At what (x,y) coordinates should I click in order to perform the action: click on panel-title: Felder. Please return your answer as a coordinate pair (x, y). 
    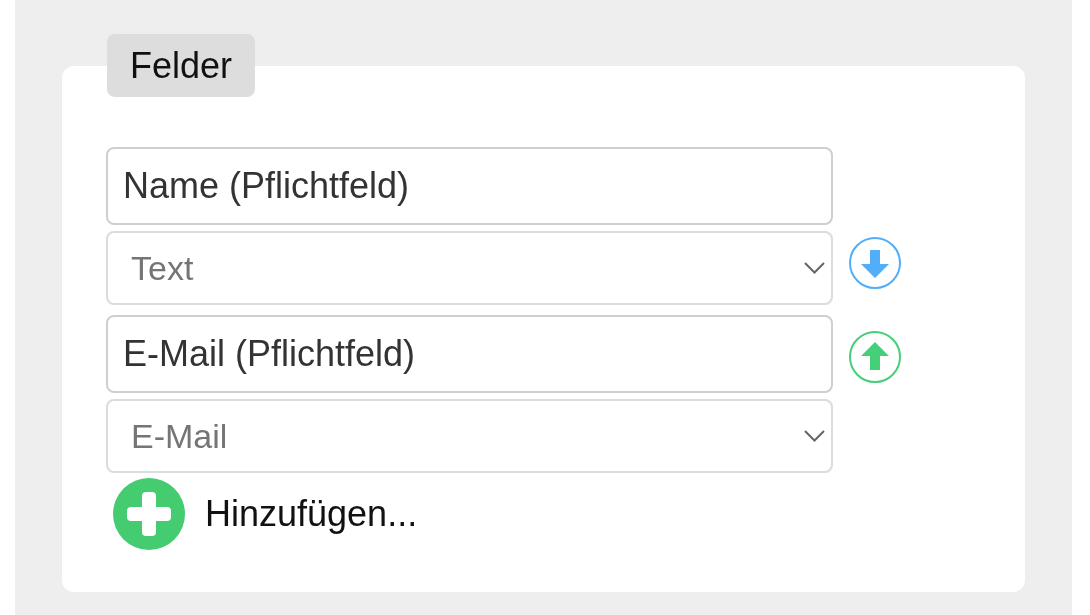
    Looking at the image, I should click on (181, 65).